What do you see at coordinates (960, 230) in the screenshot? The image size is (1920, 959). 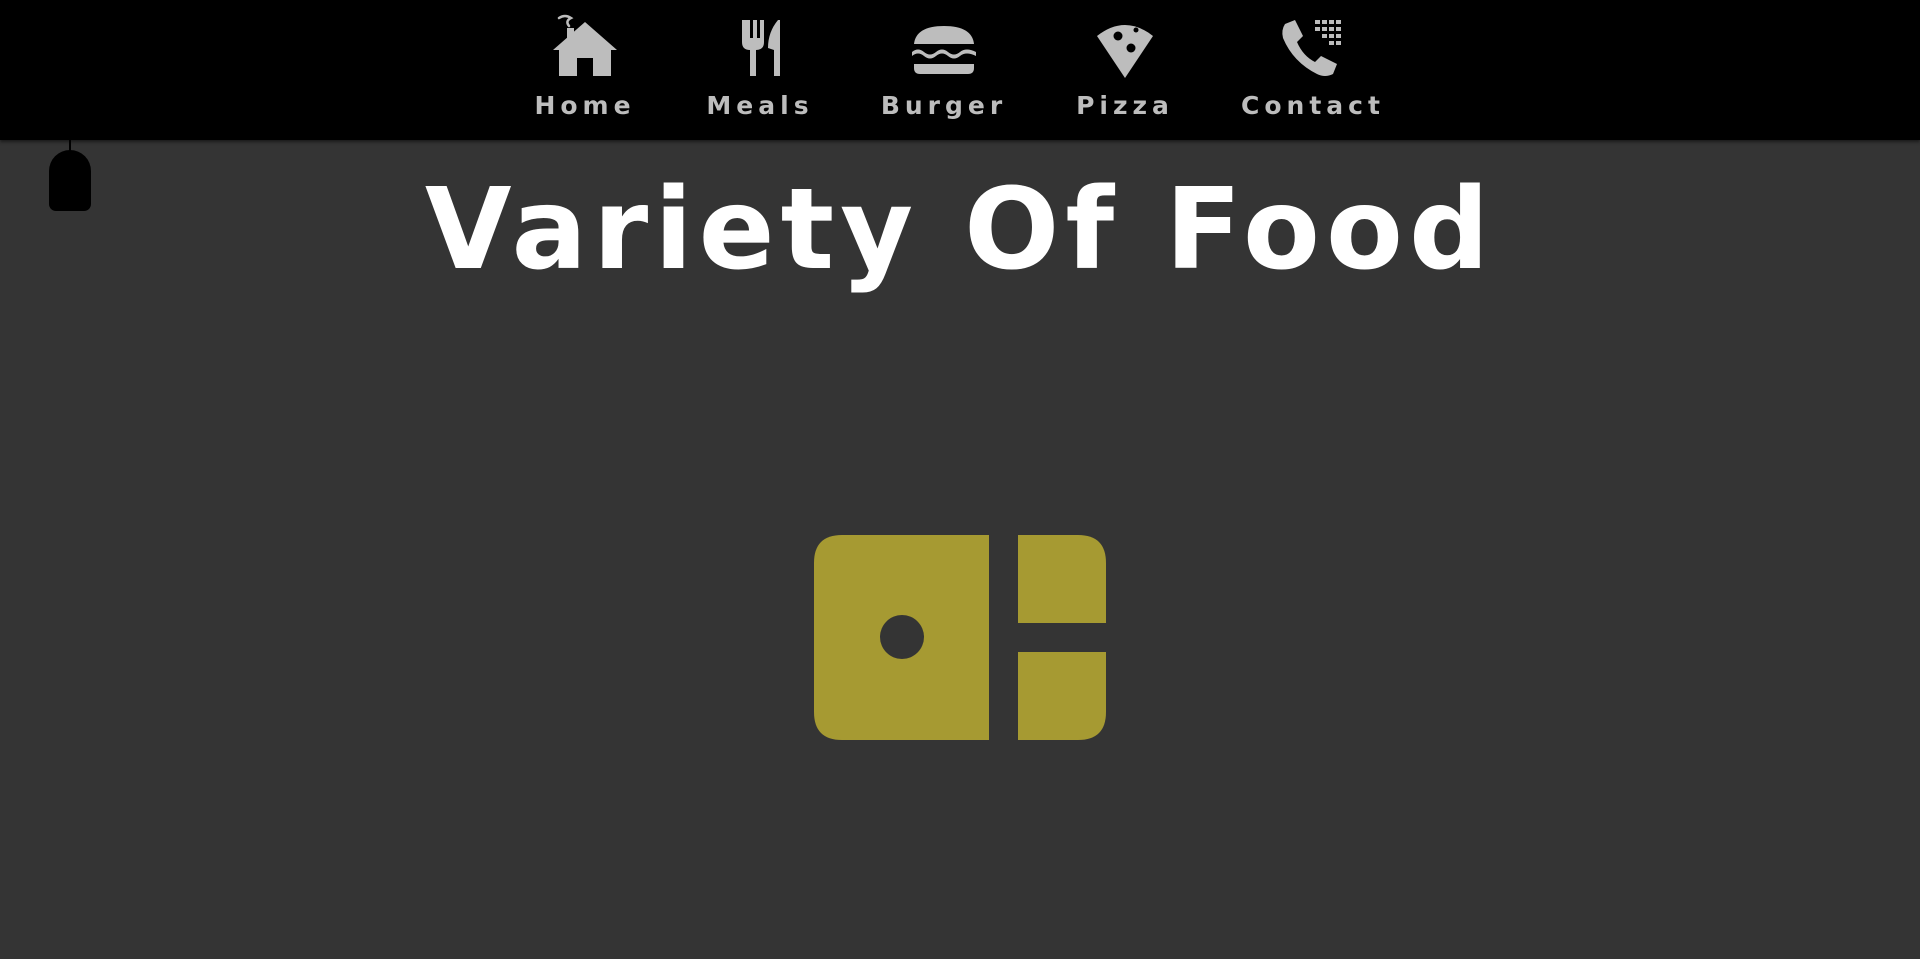 I see `page-title: Variety Of Food` at bounding box center [960, 230].